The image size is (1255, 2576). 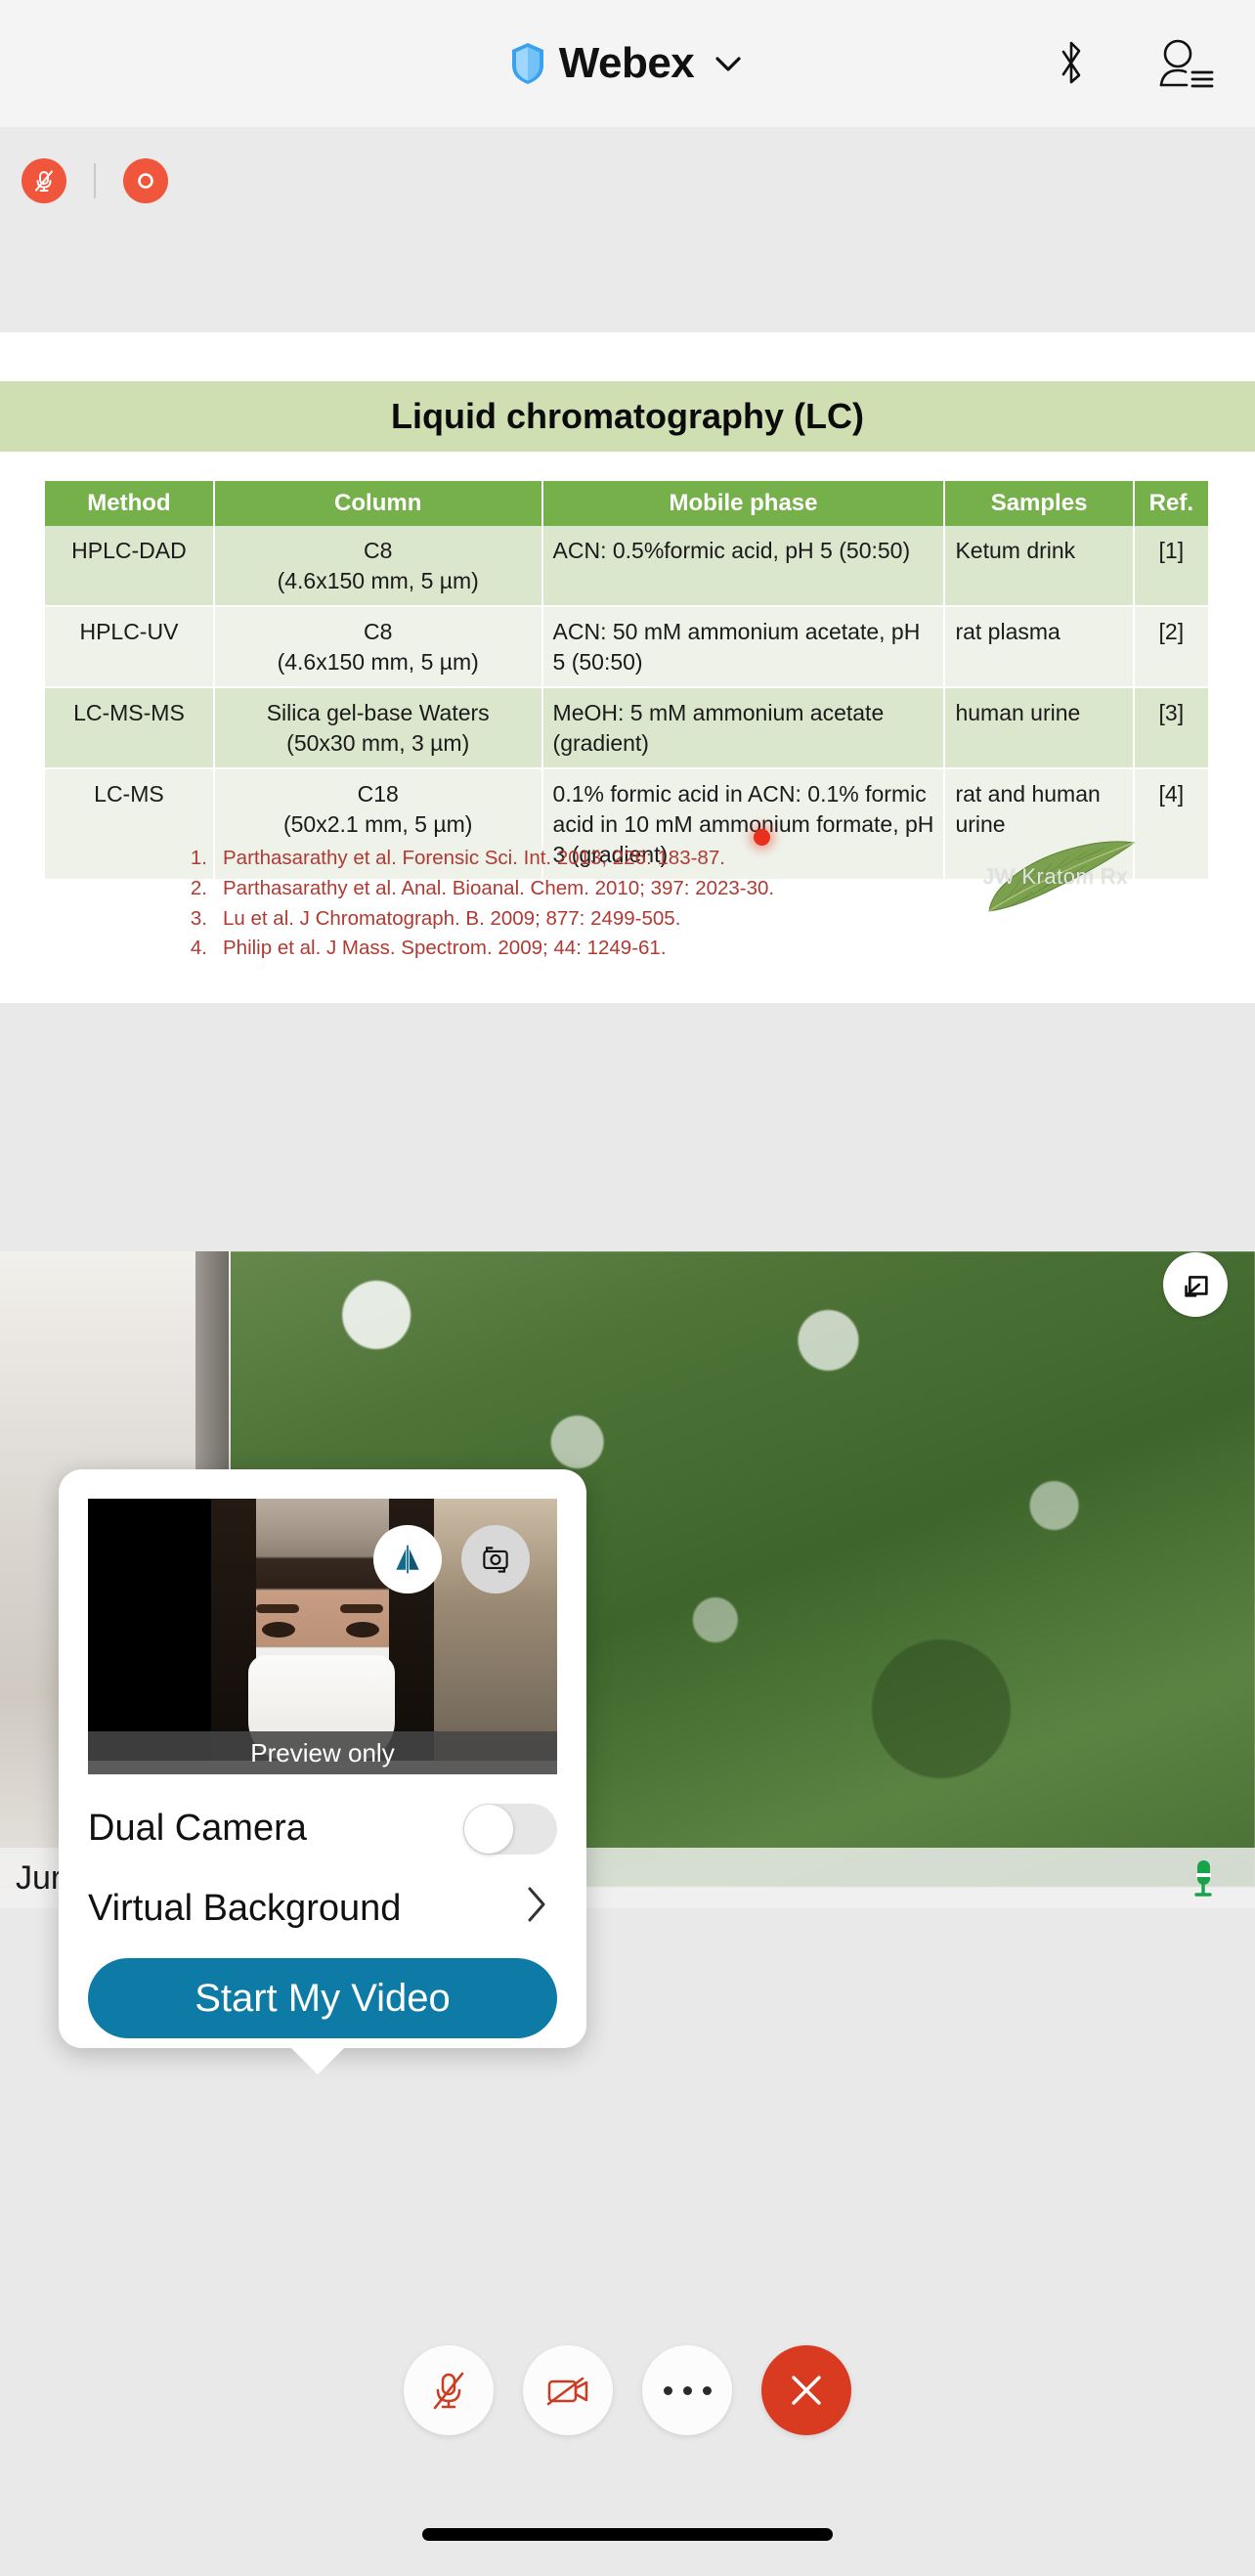 I want to click on home-indicator, so click(x=627, y=2534).